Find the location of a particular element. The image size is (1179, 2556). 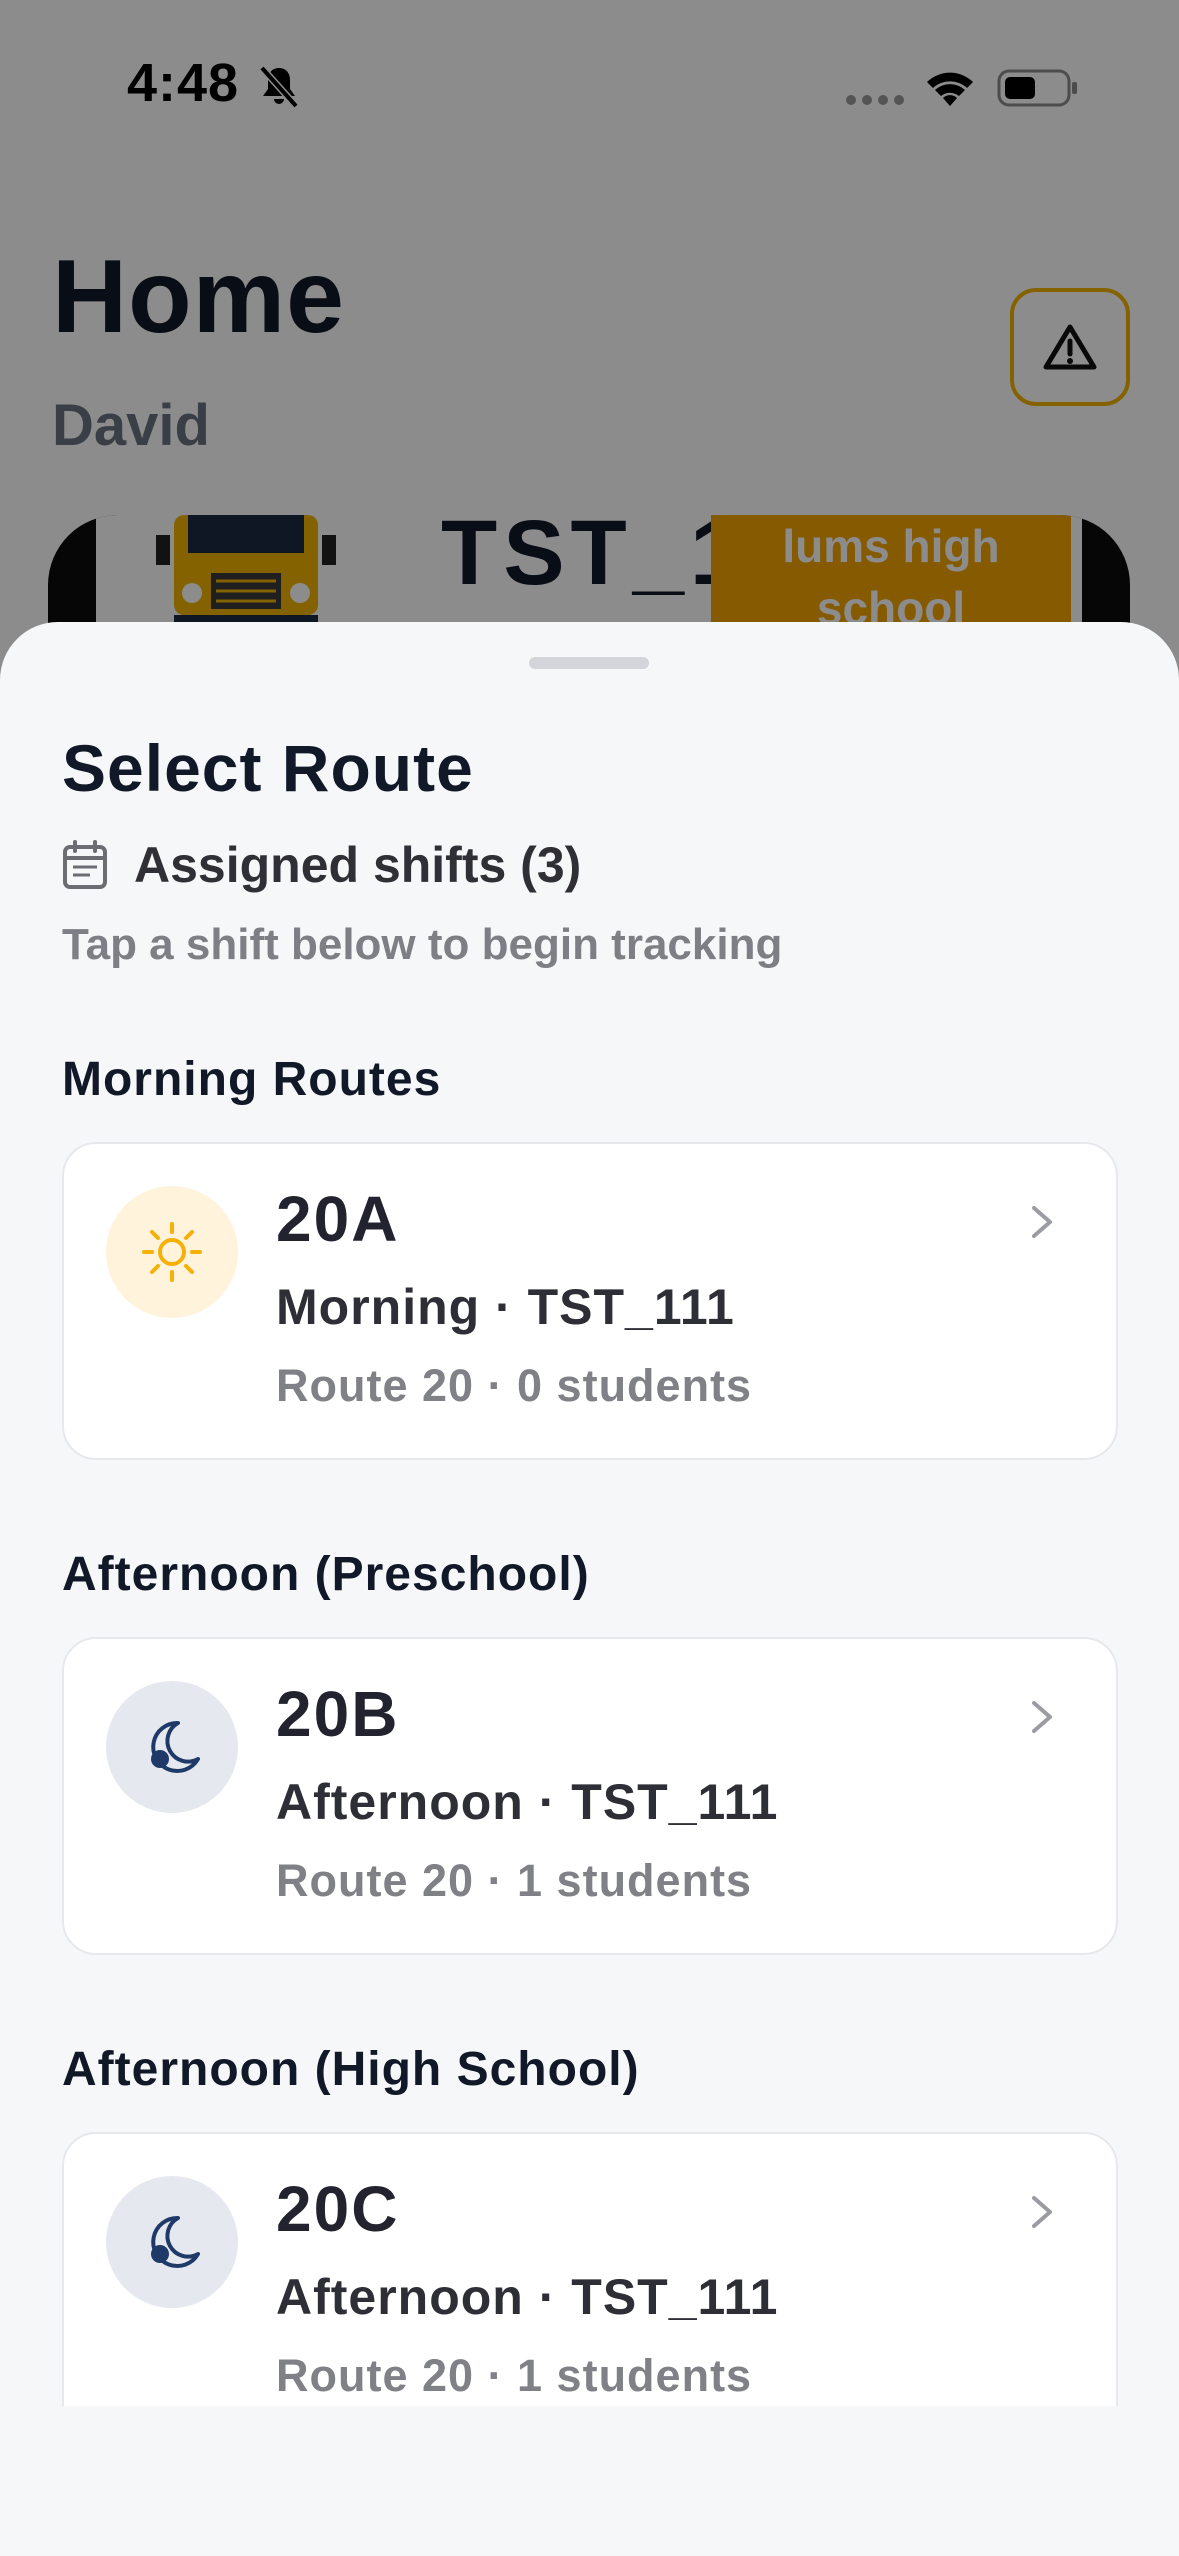

section-heading-afternoon-high-school: Afternoon (High School) is located at coordinates (351, 2069).